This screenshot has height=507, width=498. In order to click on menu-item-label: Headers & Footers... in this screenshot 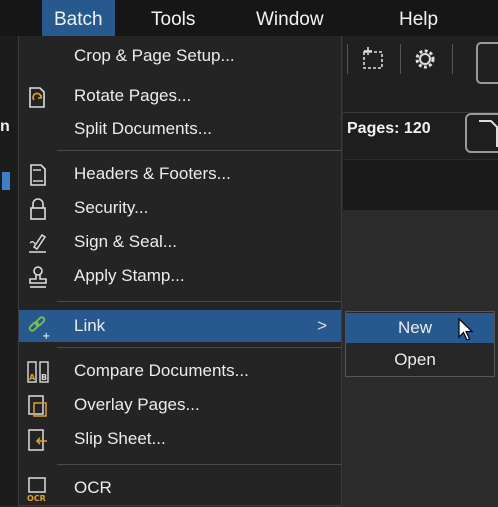, I will do `click(152, 173)`.